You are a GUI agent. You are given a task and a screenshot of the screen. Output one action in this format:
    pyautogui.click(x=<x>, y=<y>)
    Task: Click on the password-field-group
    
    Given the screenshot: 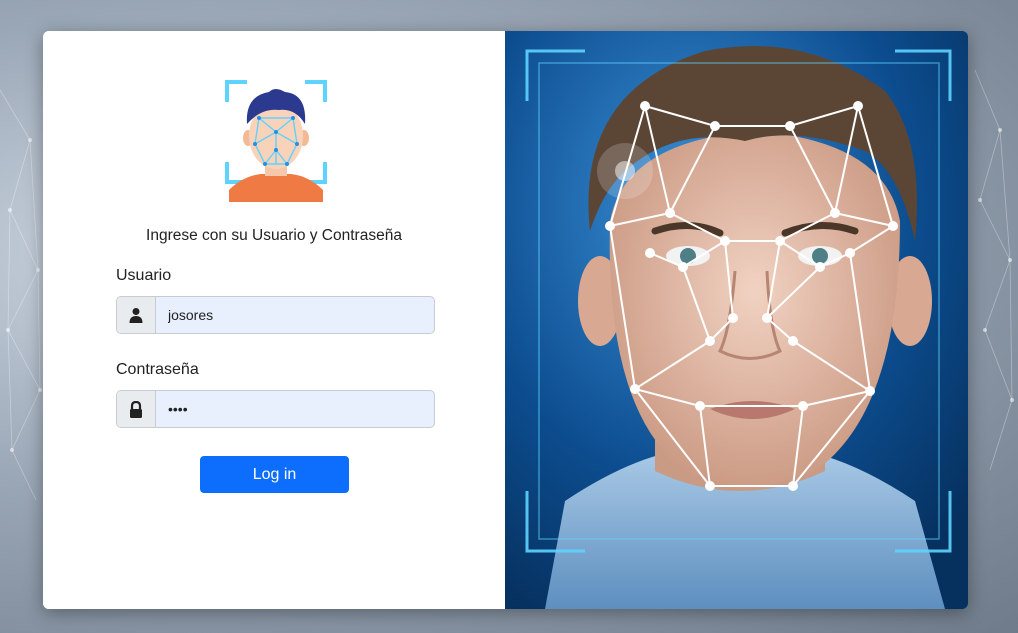 What is the action you would take?
    pyautogui.click(x=275, y=409)
    